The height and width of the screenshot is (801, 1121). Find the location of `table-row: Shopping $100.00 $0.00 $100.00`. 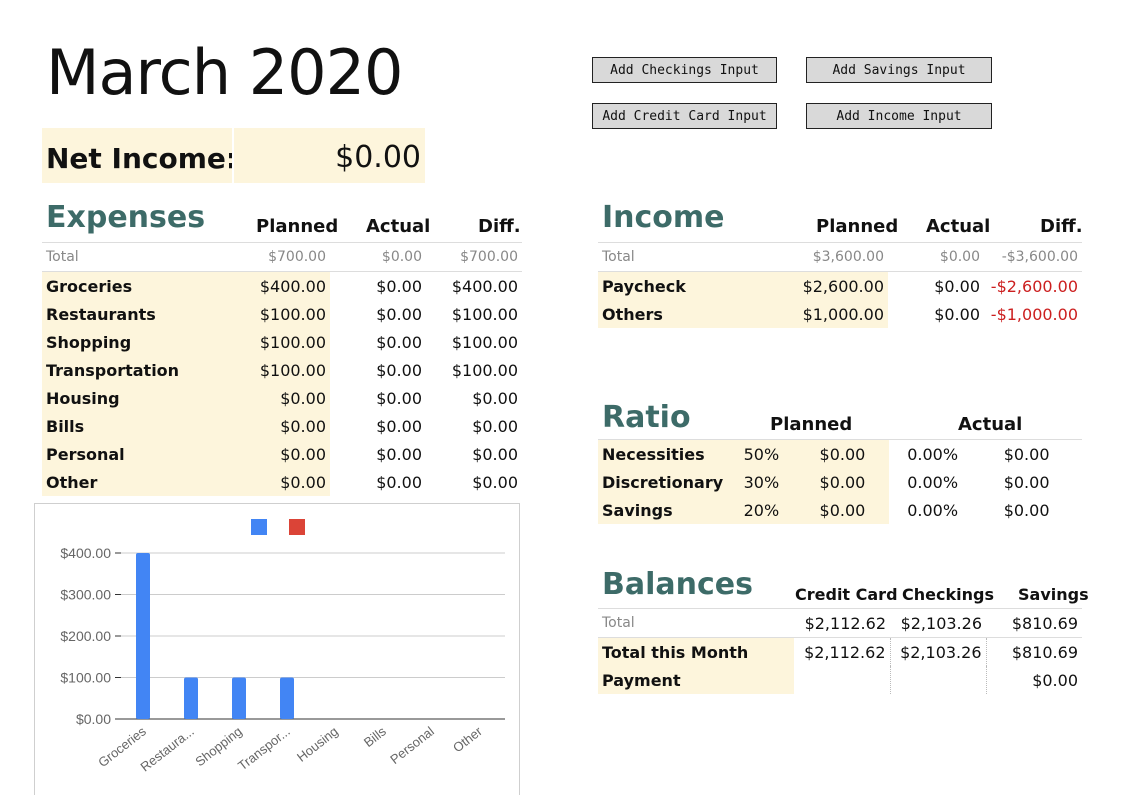

table-row: Shopping $100.00 $0.00 $100.00 is located at coordinates (282, 342).